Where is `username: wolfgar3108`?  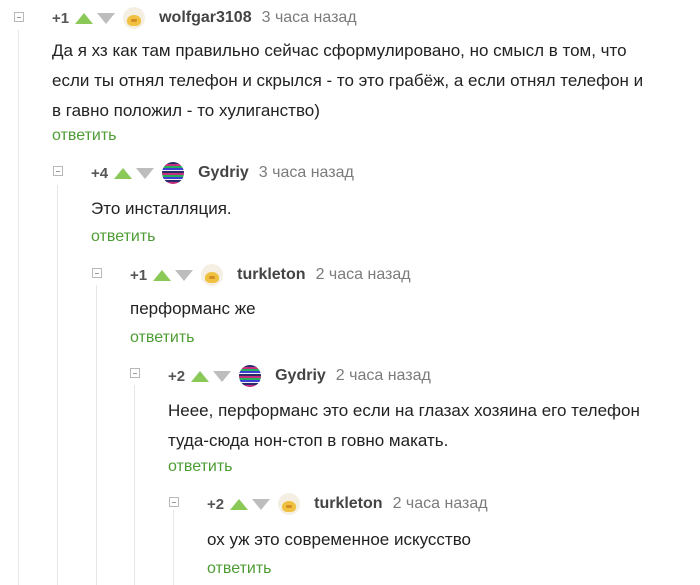
username: wolfgar3108 is located at coordinates (205, 18).